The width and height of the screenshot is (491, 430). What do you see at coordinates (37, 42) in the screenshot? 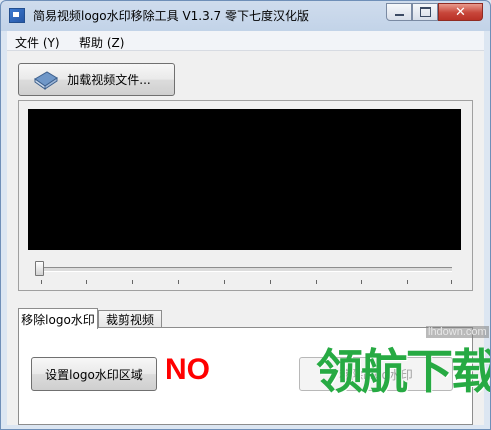
I see `menu-file: 文件 (Y)` at bounding box center [37, 42].